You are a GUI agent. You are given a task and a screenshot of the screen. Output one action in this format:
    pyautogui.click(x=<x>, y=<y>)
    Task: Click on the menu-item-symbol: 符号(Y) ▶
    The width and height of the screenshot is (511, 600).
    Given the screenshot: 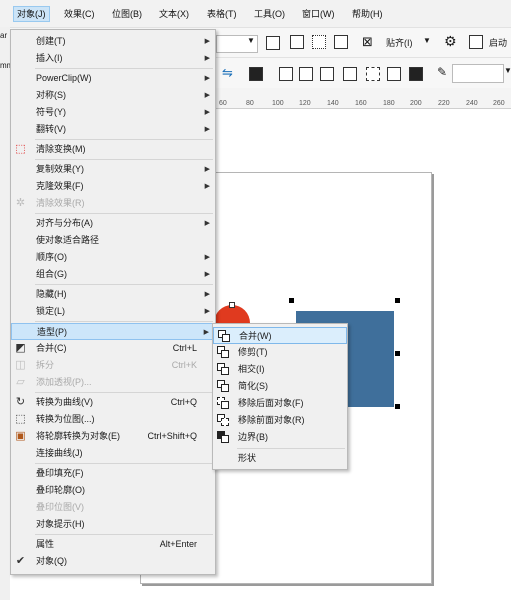 What is the action you would take?
    pyautogui.click(x=113, y=112)
    